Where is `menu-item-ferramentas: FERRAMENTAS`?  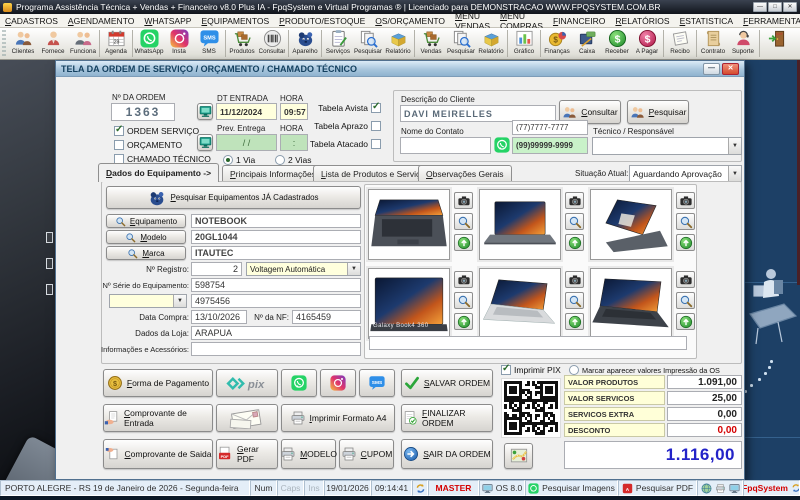
menu-item-ferramentas: FERRAMENTAS is located at coordinates (769, 21).